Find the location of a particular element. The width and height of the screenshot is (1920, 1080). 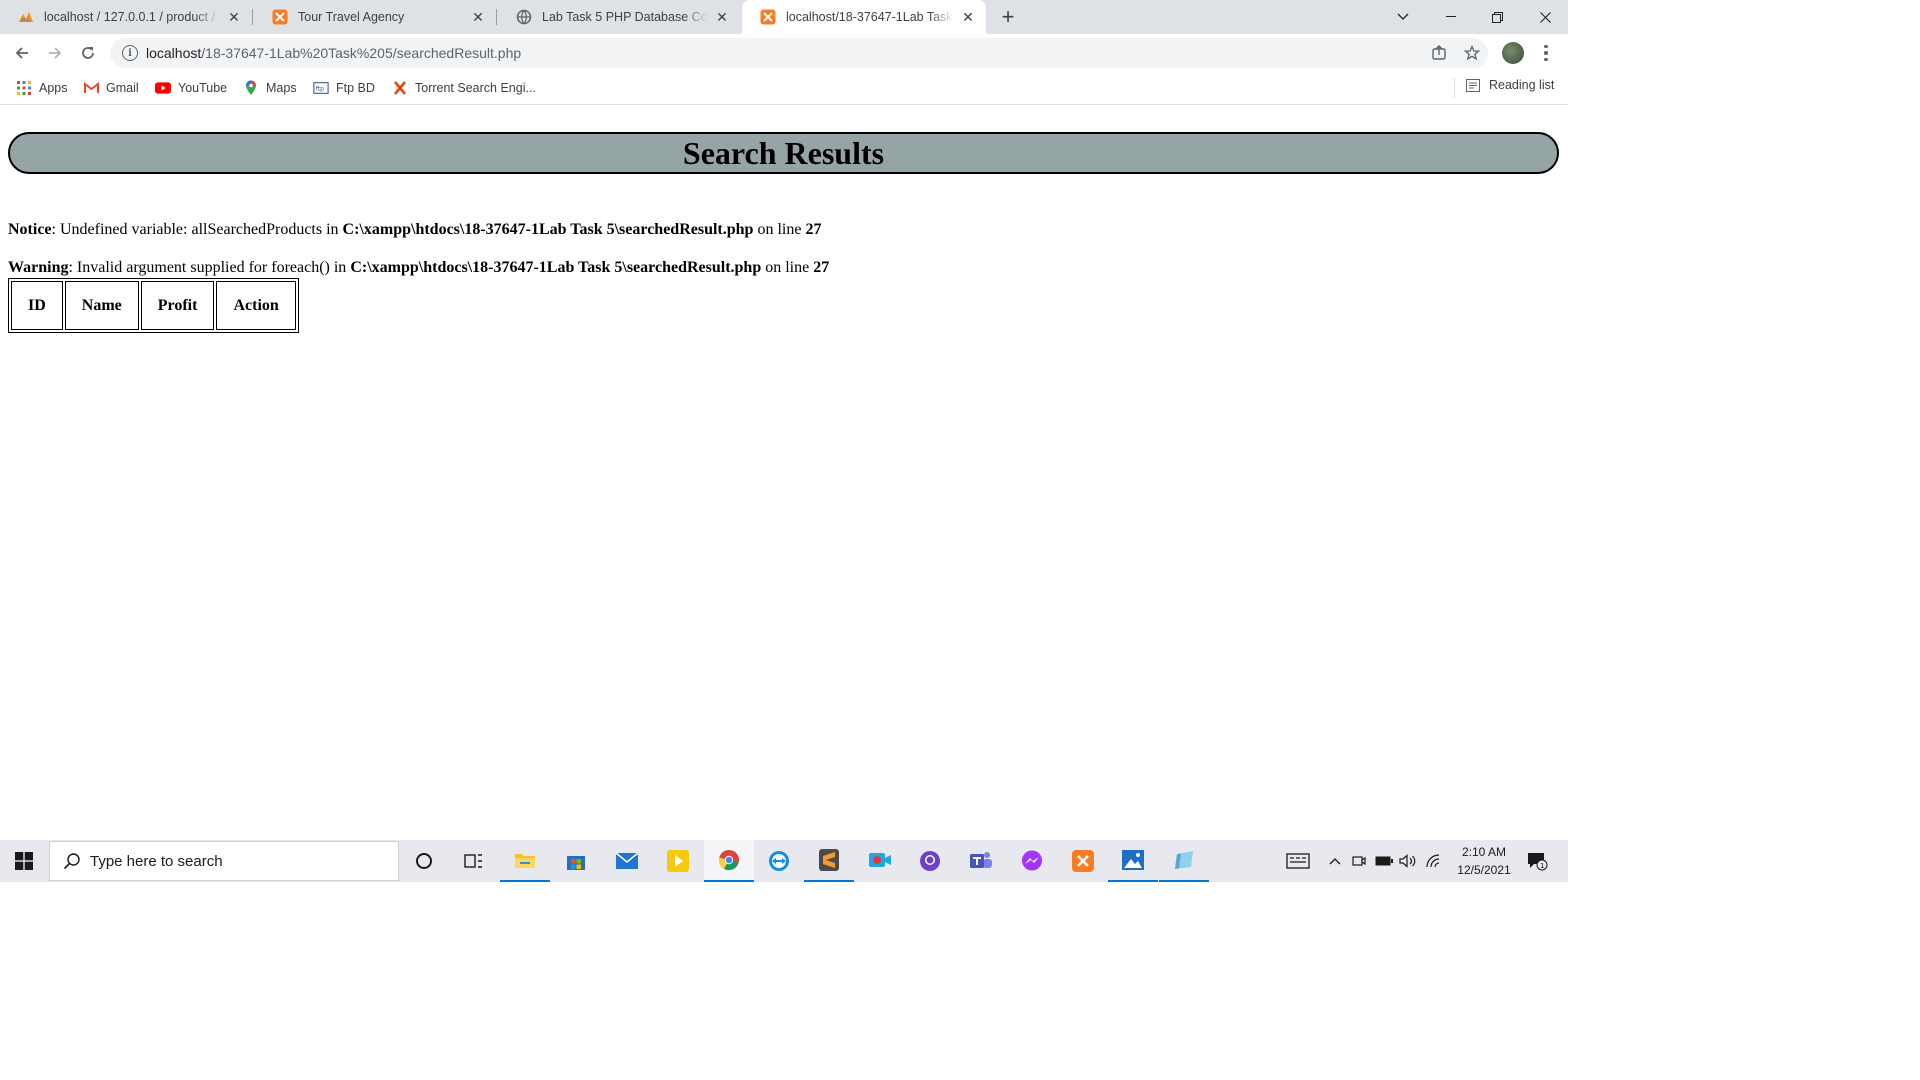

clock-date: 12/5/2021 is located at coordinates (1484, 870).